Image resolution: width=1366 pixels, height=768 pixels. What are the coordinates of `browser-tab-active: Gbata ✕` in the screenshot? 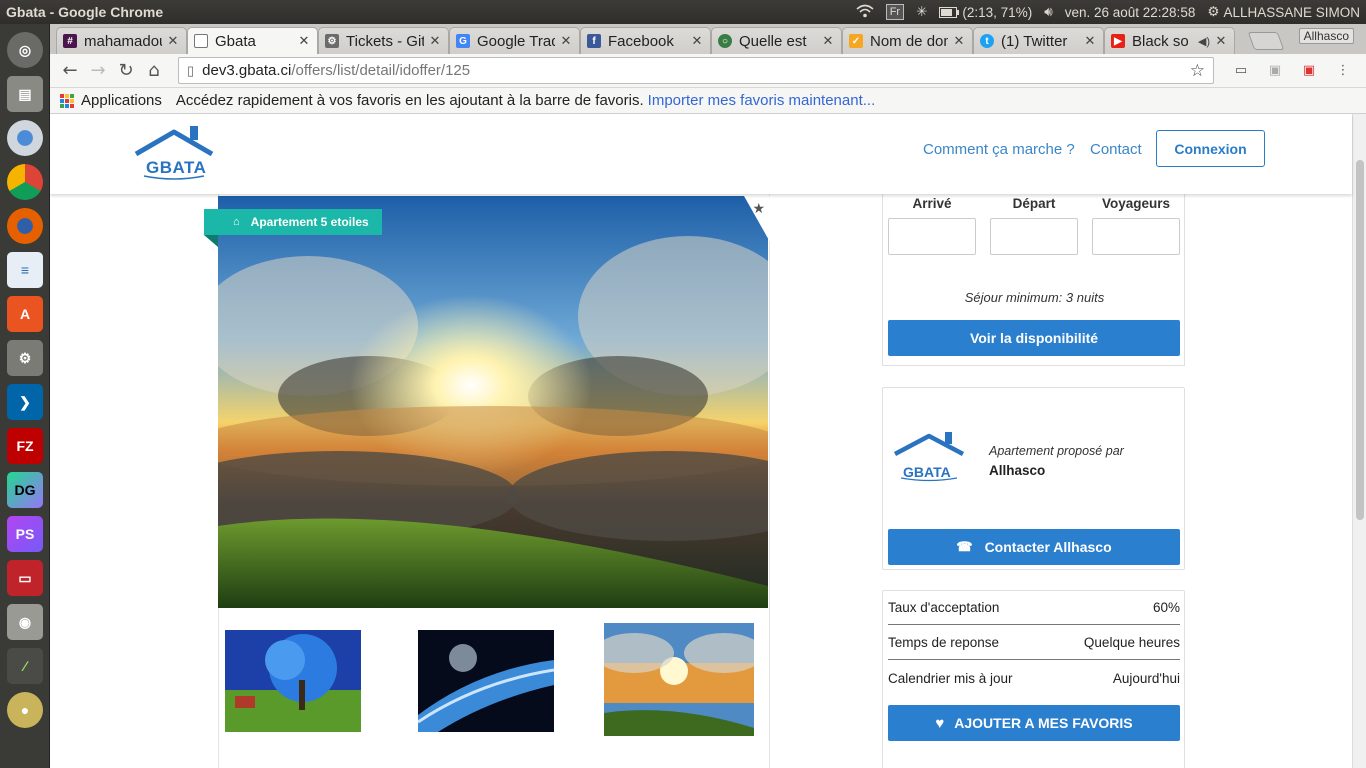 It's located at (252, 40).